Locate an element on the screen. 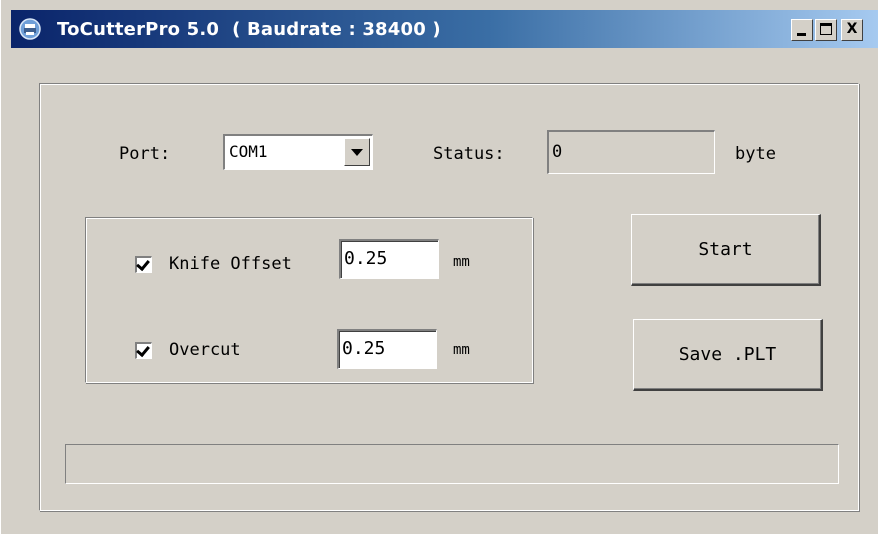 The image size is (878, 534). maximize-icon is located at coordinates (826, 29).